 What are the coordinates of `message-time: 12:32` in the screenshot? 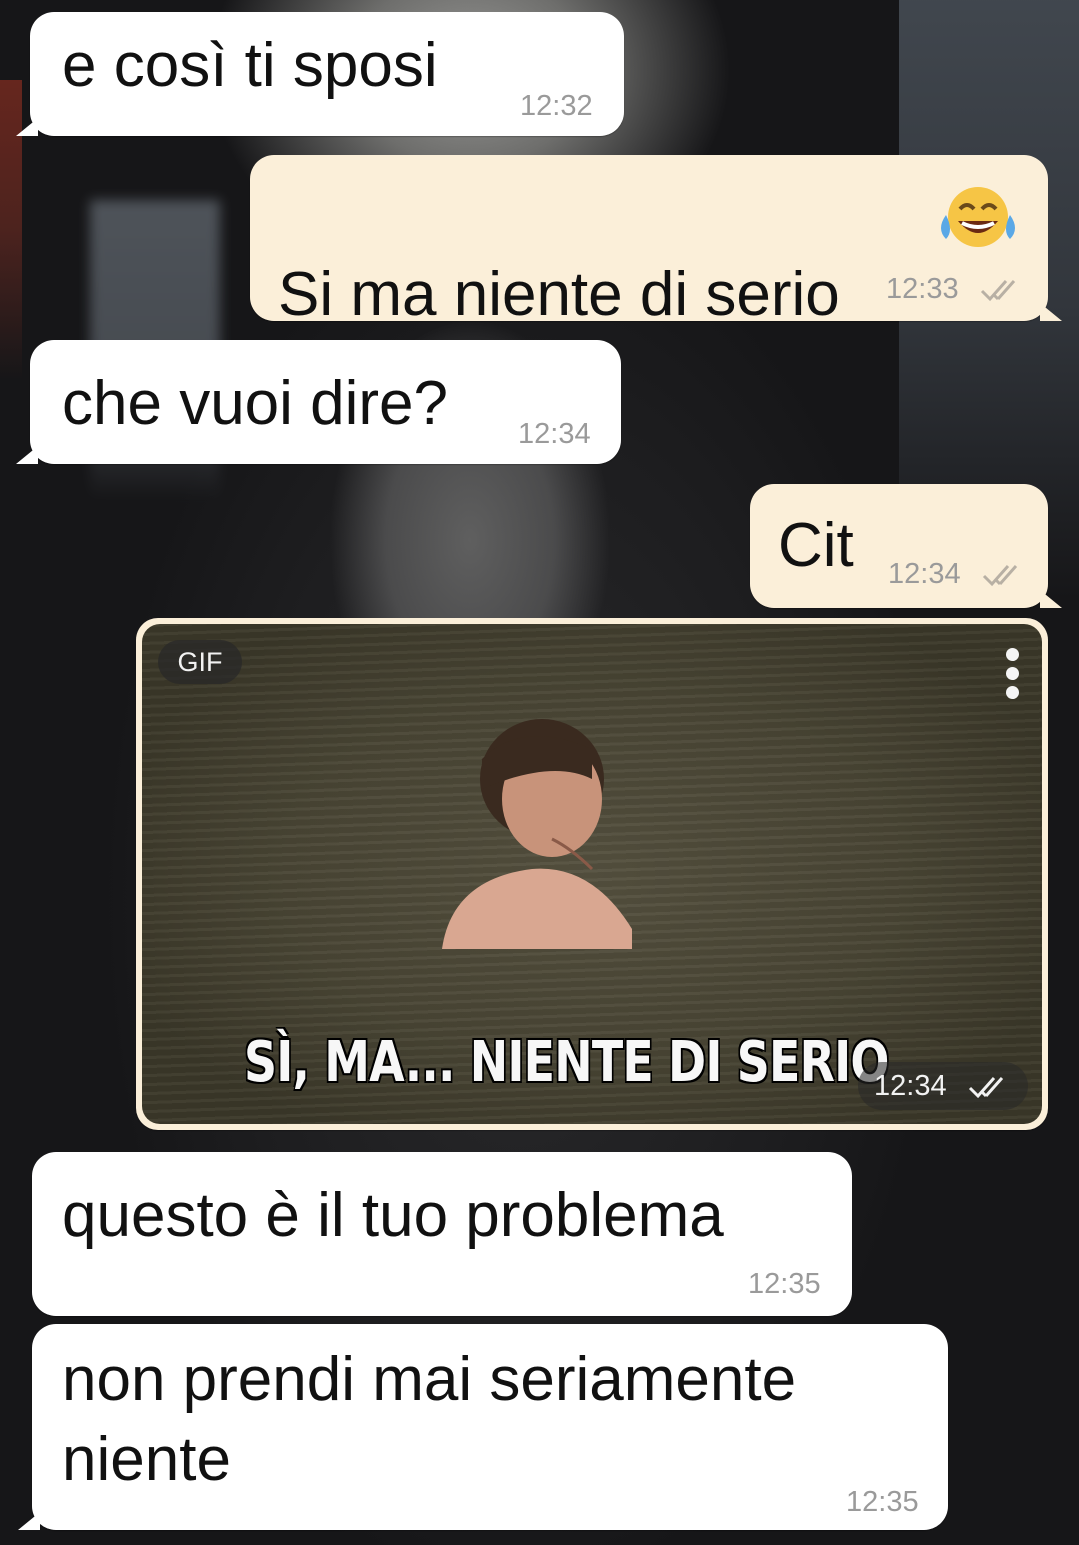 It's located at (556, 106).